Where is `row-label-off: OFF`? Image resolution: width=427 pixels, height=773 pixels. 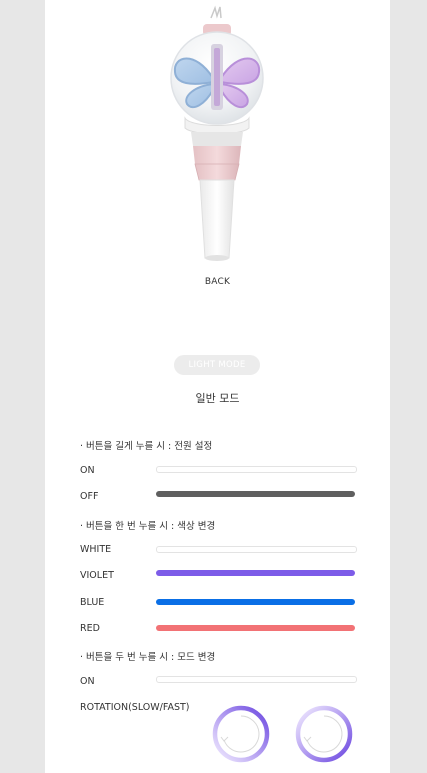 row-label-off: OFF is located at coordinates (89, 496).